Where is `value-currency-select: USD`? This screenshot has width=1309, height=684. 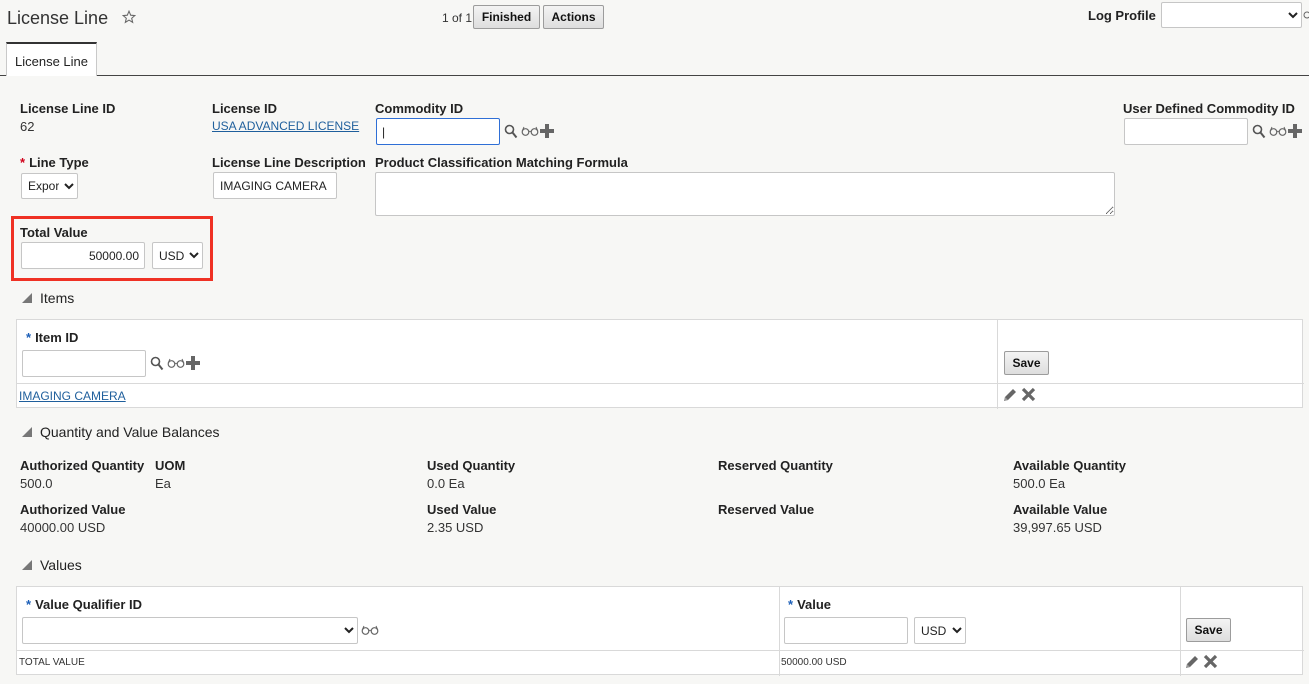 value-currency-select: USD is located at coordinates (940, 630).